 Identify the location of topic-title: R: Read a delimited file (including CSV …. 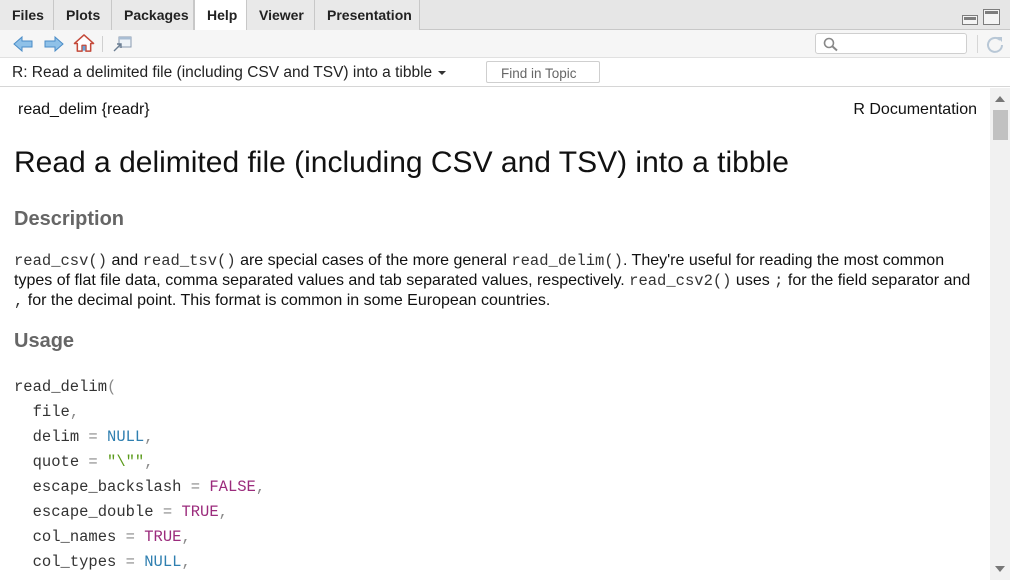
(222, 72).